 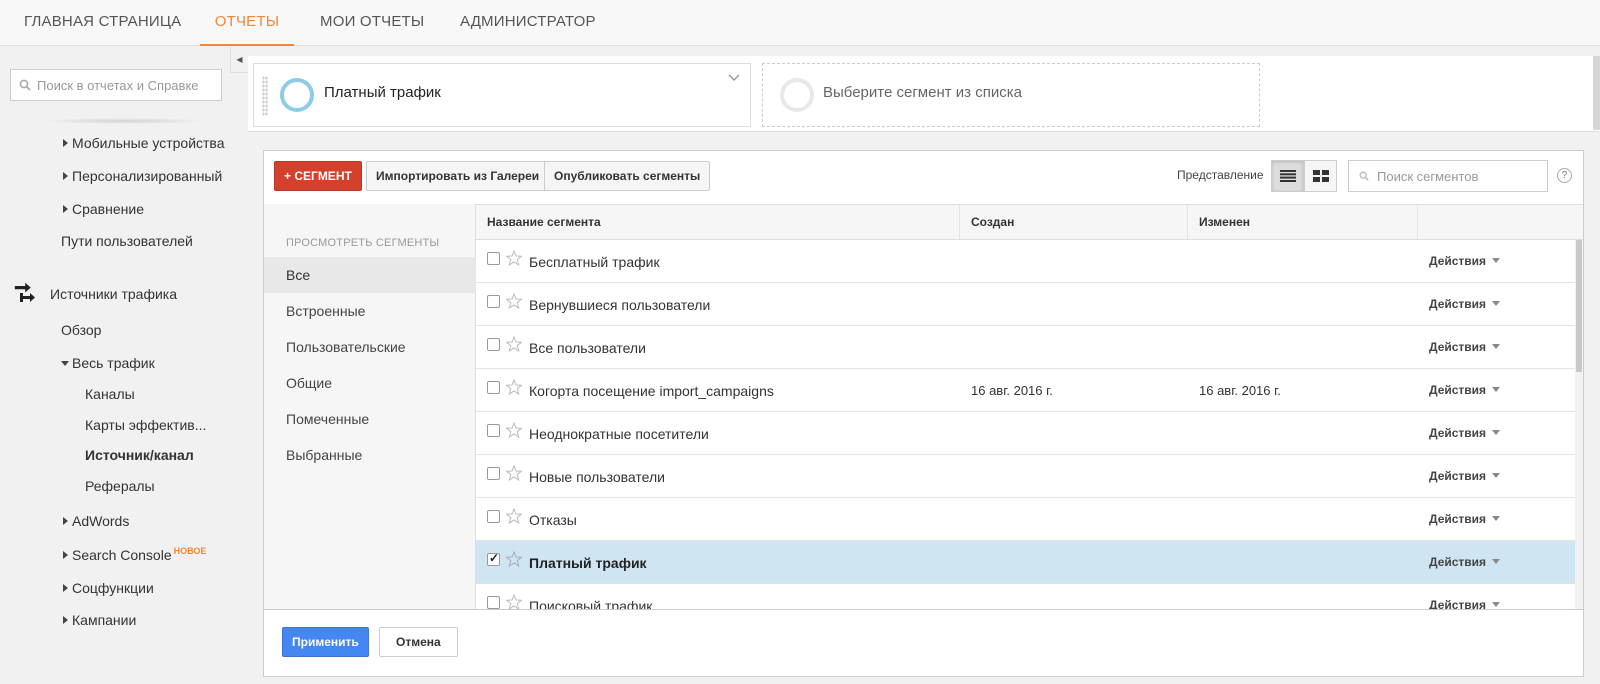 I want to click on active-segment-card: Платный трафик, so click(x=502, y=95).